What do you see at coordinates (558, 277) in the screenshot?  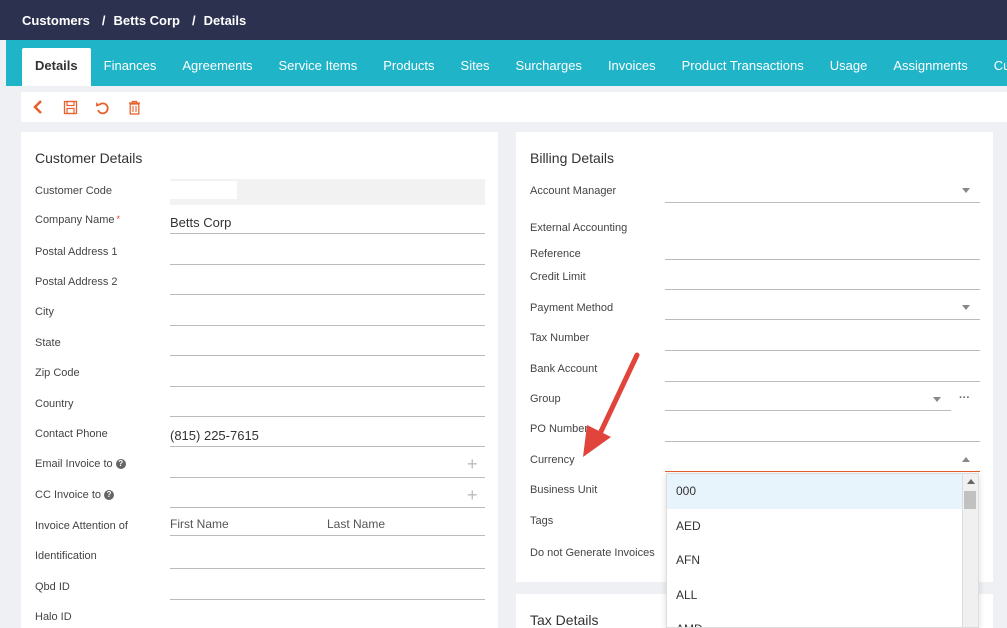 I see `credit-limit-label: Credit Limit` at bounding box center [558, 277].